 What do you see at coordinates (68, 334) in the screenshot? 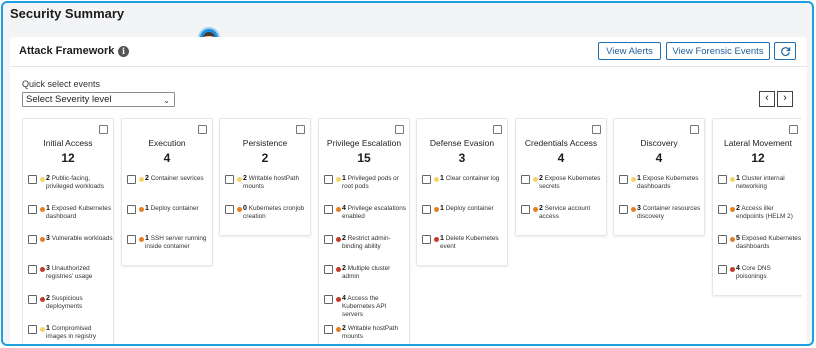
I see `event-item: 1 Compromised images in registry` at bounding box center [68, 334].